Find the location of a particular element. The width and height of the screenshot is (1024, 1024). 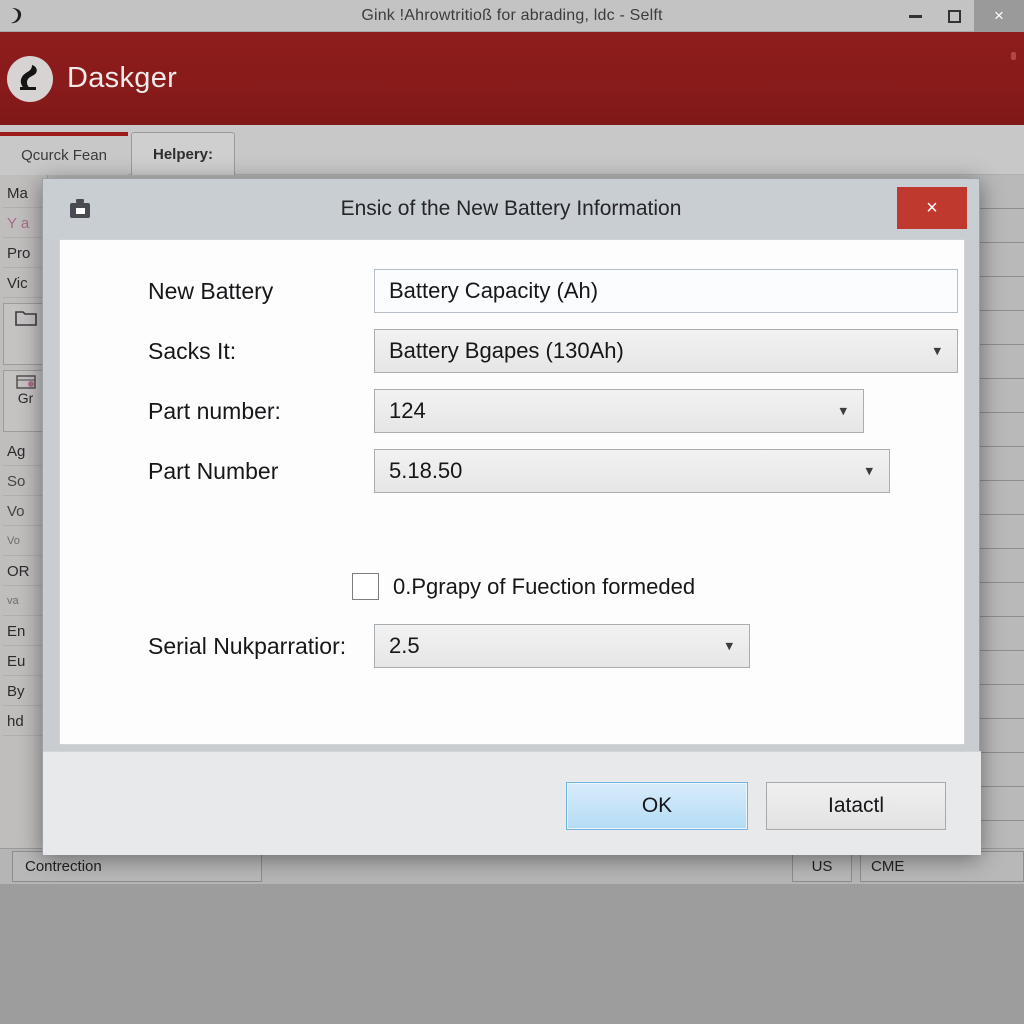

part-number-combobox: 124 ▾ is located at coordinates (619, 411).